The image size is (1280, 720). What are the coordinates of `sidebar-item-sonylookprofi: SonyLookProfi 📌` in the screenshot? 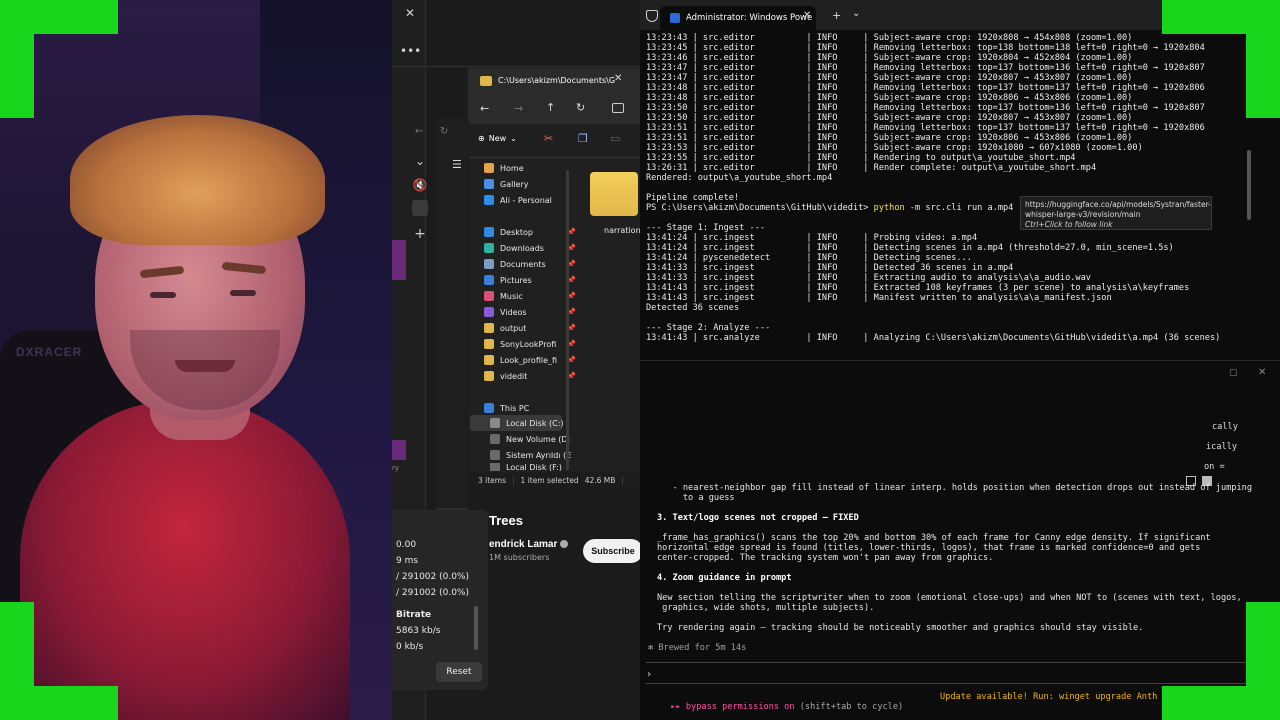 It's located at (530, 344).